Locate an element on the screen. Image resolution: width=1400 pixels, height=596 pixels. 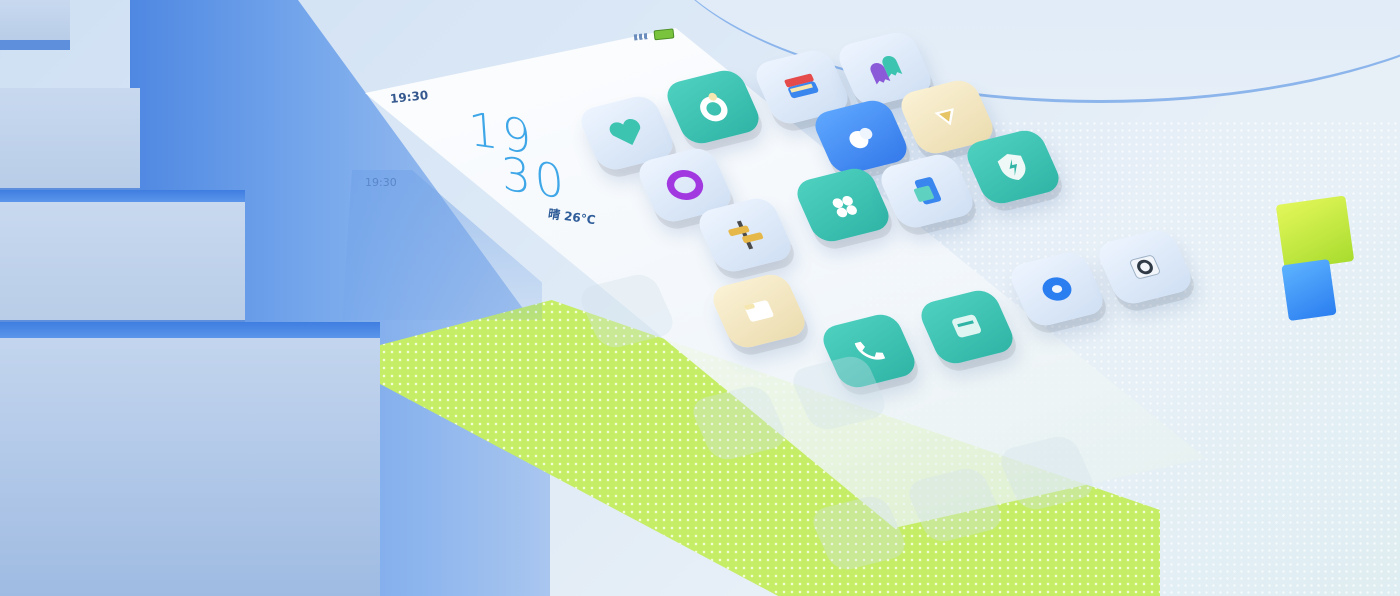
folder-icon is located at coordinates (759, 311).